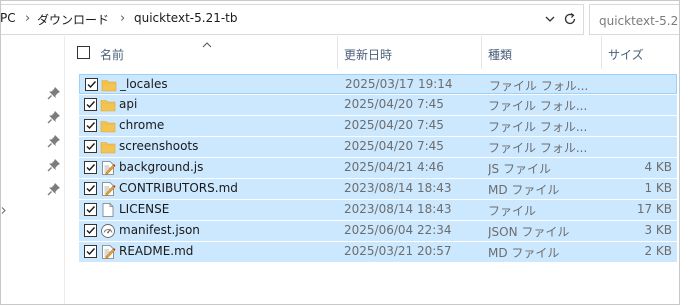 This screenshot has height=305, width=680. Describe the element at coordinates (658, 251) in the screenshot. I see `file-size: 2 KB` at that location.